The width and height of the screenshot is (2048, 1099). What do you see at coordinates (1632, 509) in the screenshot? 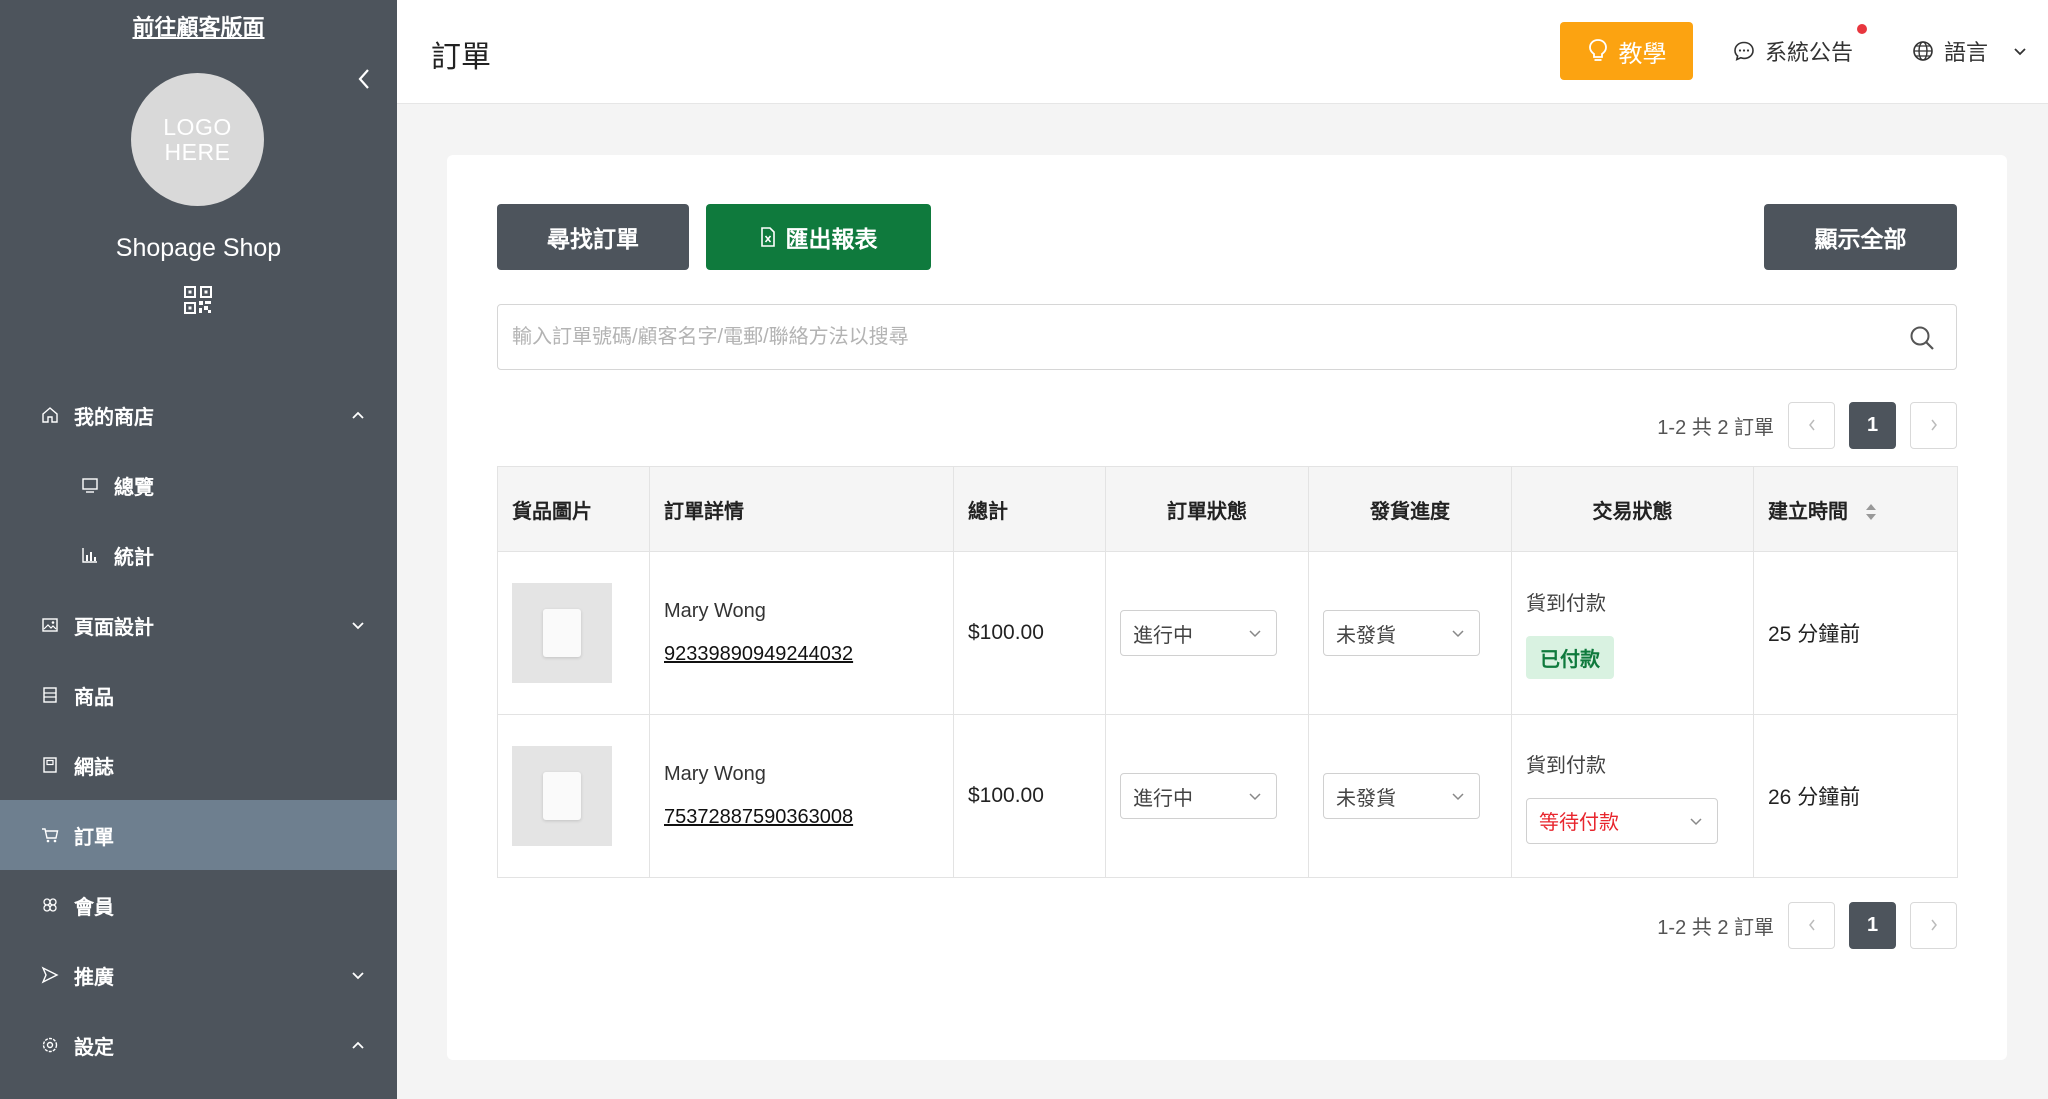
I see `col-header-transaction: 交易狀態` at bounding box center [1632, 509].